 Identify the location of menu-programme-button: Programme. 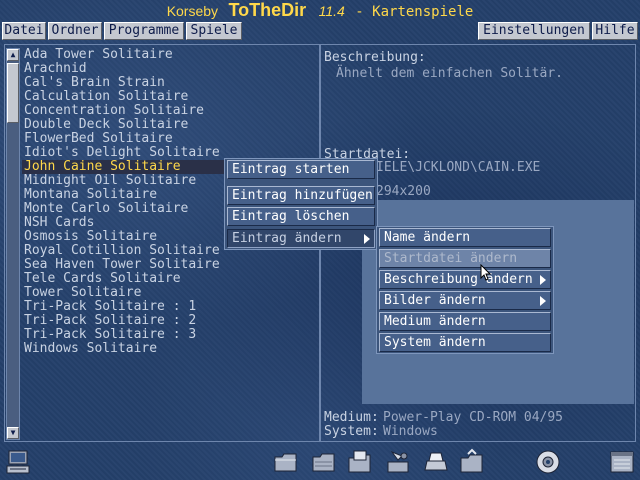
(144, 31).